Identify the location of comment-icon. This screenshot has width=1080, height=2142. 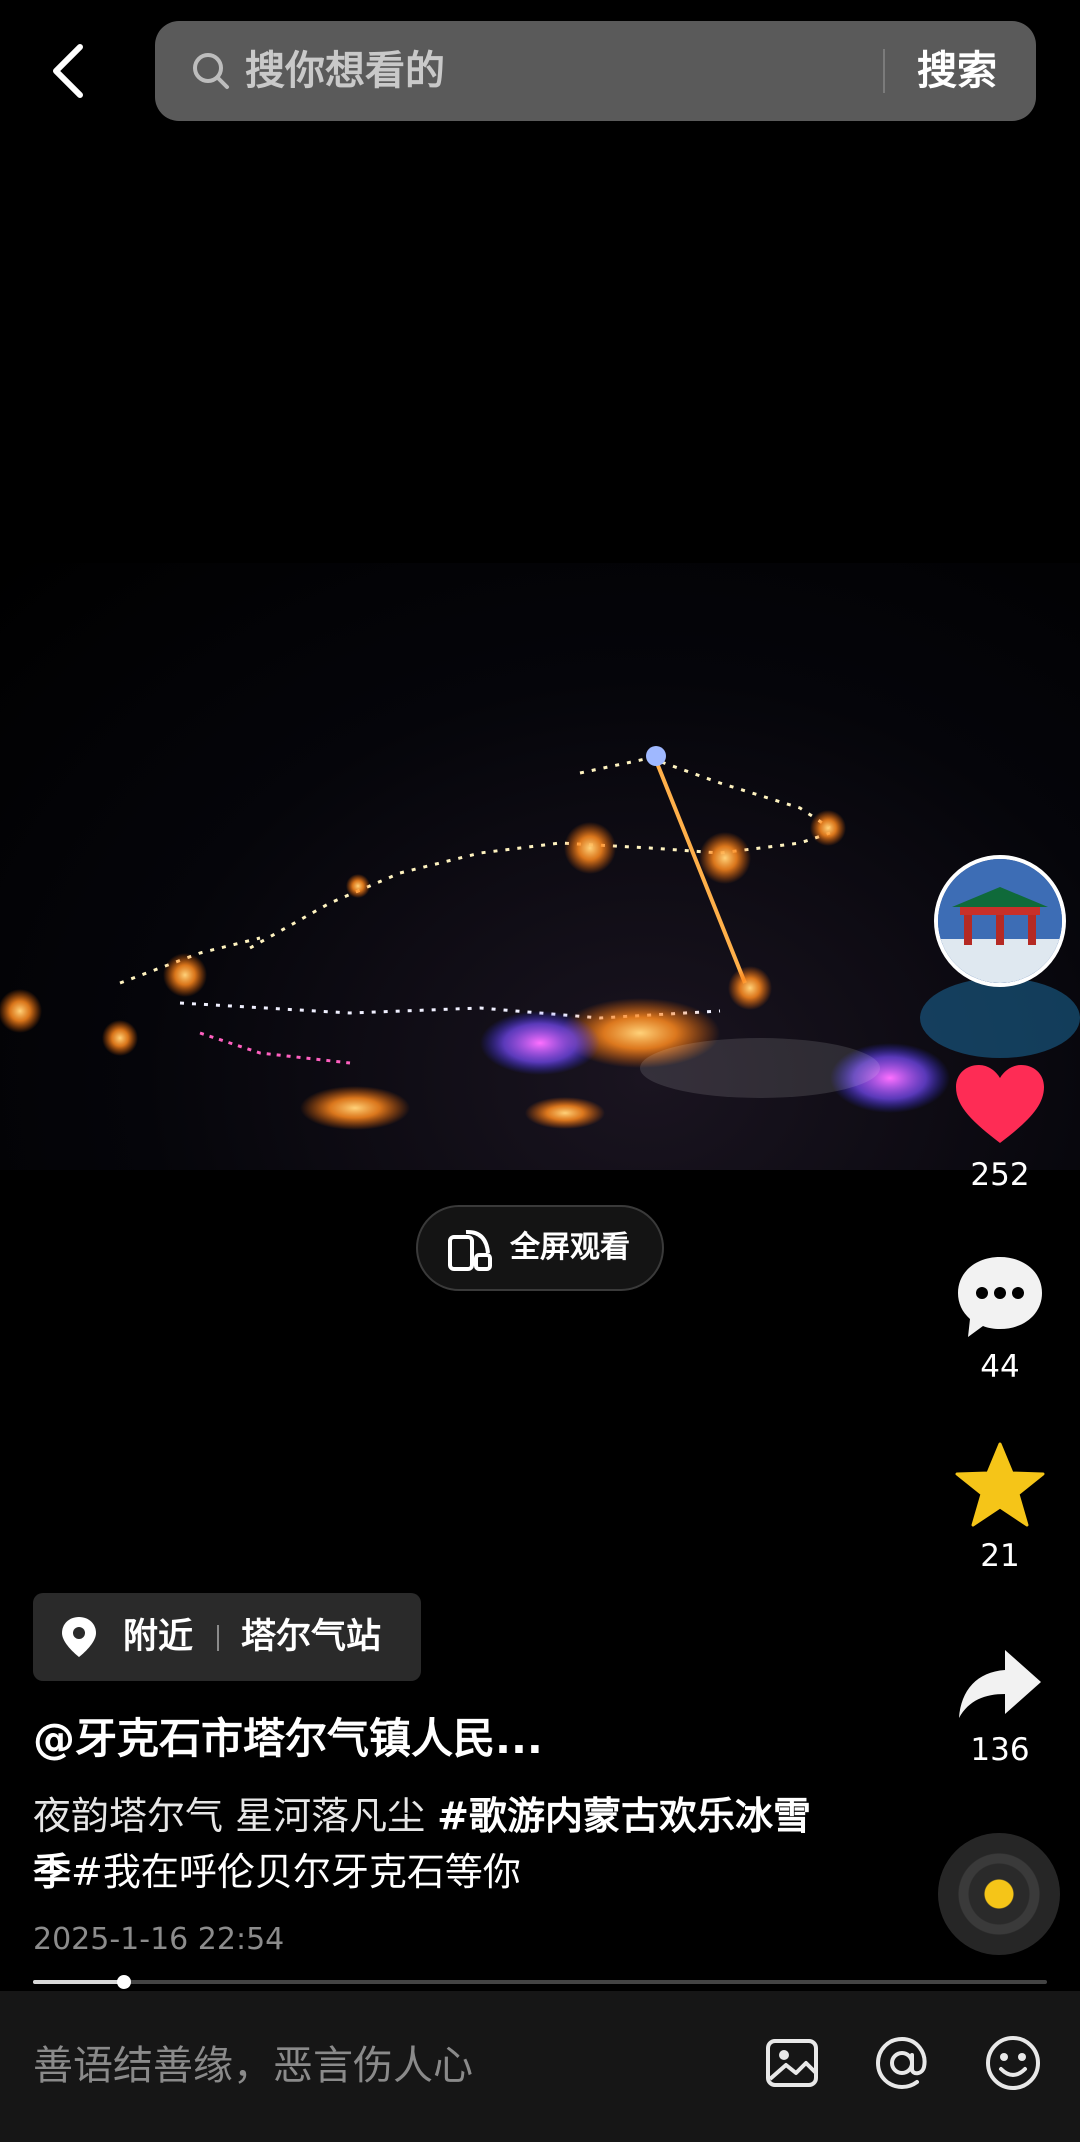
(1000, 1297).